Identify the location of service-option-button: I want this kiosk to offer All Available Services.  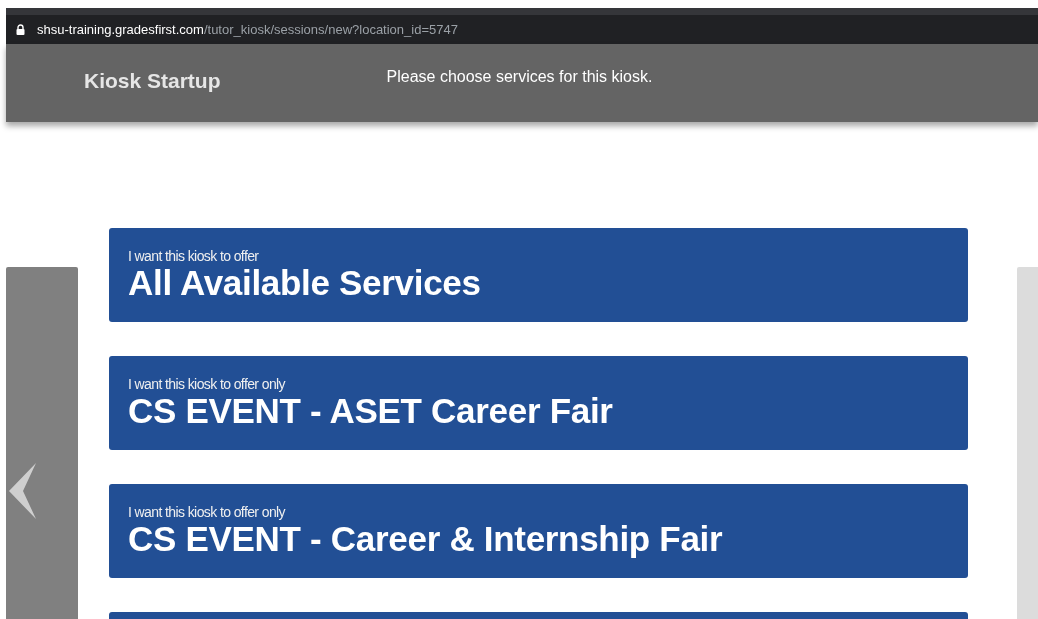
(538, 275).